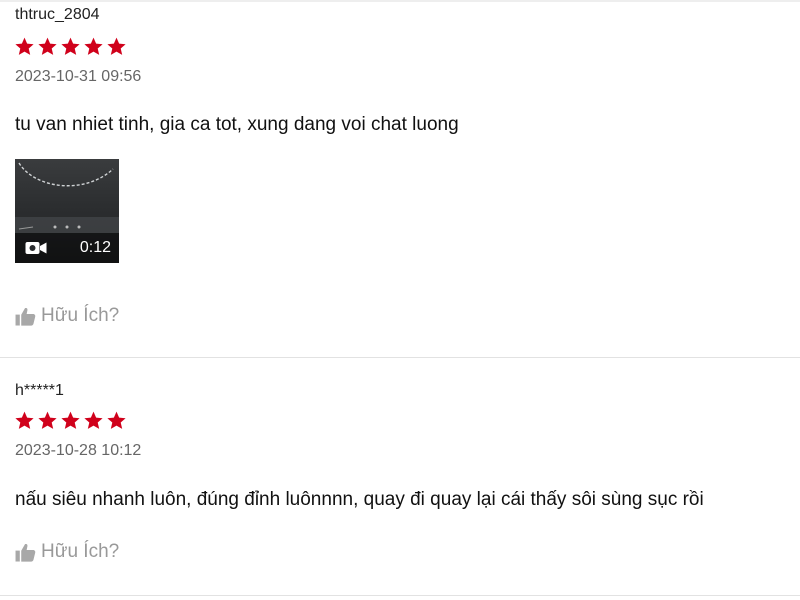 The image size is (800, 600). Describe the element at coordinates (57, 14) in the screenshot. I see `review-username: thtruc_2804` at that location.